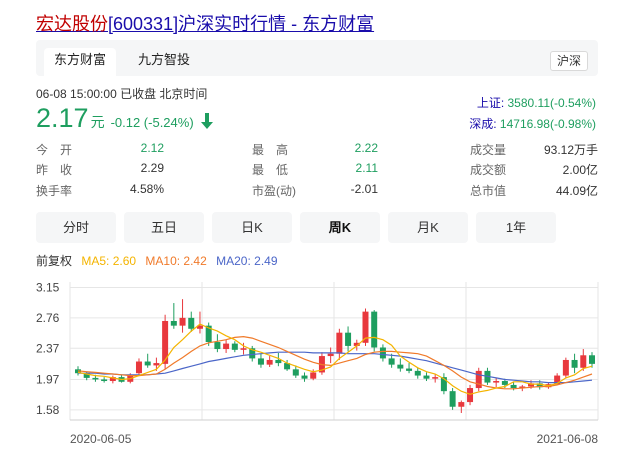 The height and width of the screenshot is (454, 622). I want to click on stat-value: 2.29, so click(152, 168).